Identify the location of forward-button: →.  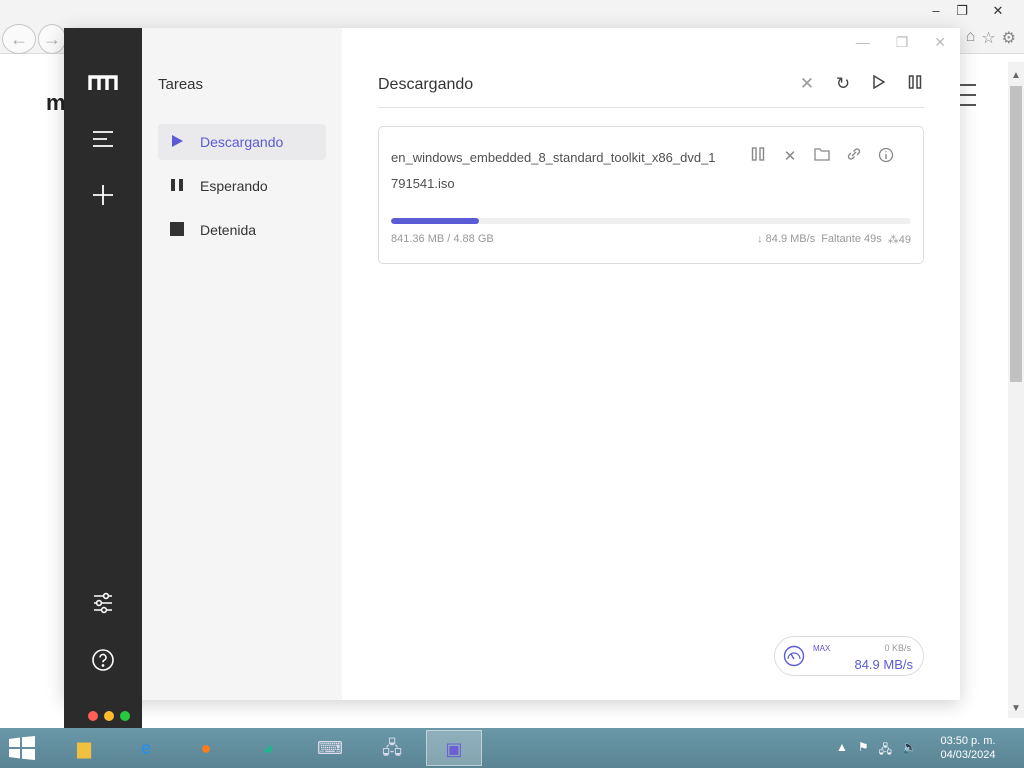
(52, 39).